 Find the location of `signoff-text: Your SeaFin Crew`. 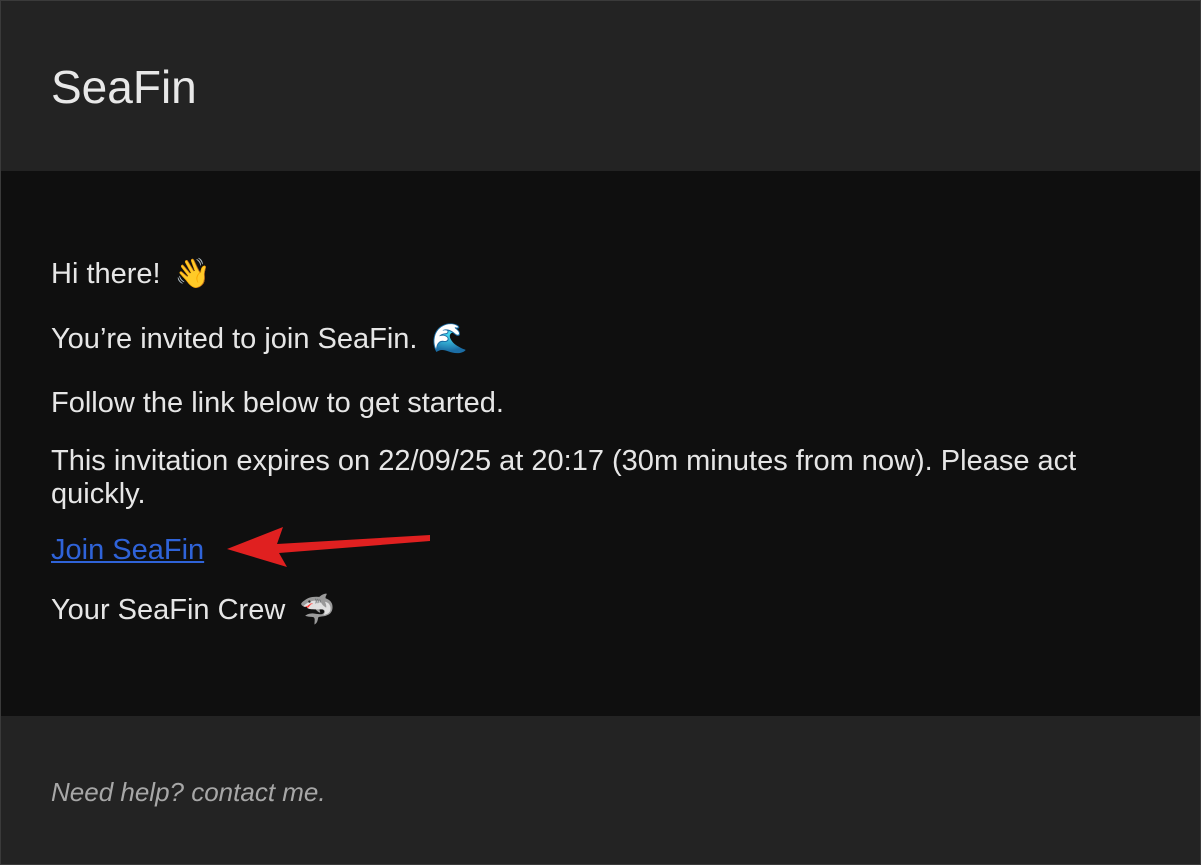

signoff-text: Your SeaFin Crew is located at coordinates (168, 610).